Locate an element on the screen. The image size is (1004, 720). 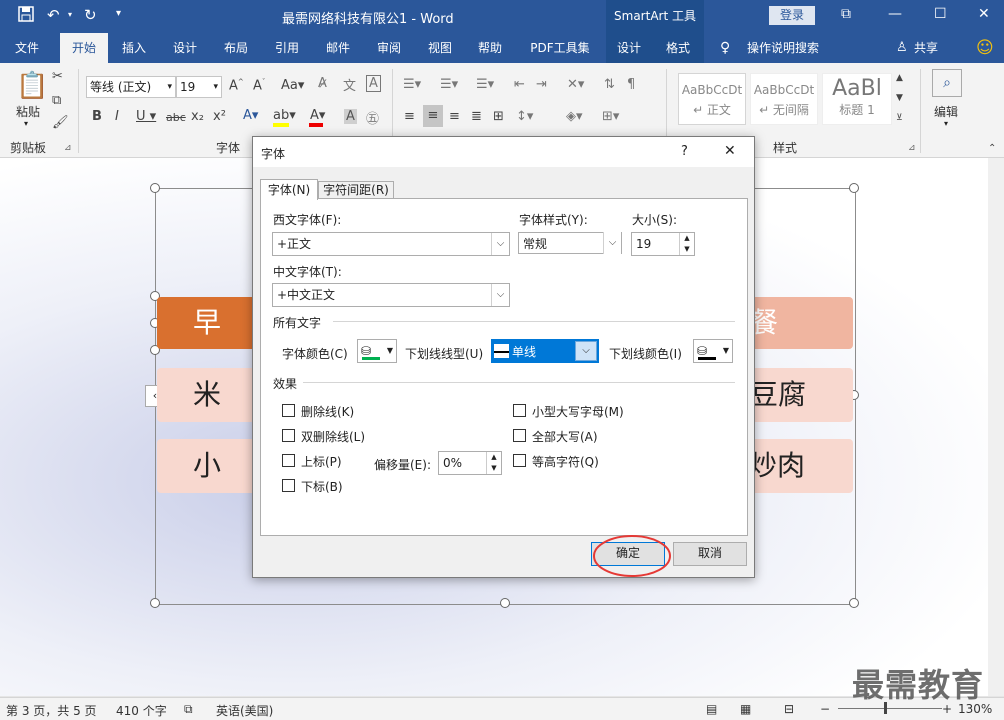
strikethrough-checkbox is located at coordinates (288, 410).